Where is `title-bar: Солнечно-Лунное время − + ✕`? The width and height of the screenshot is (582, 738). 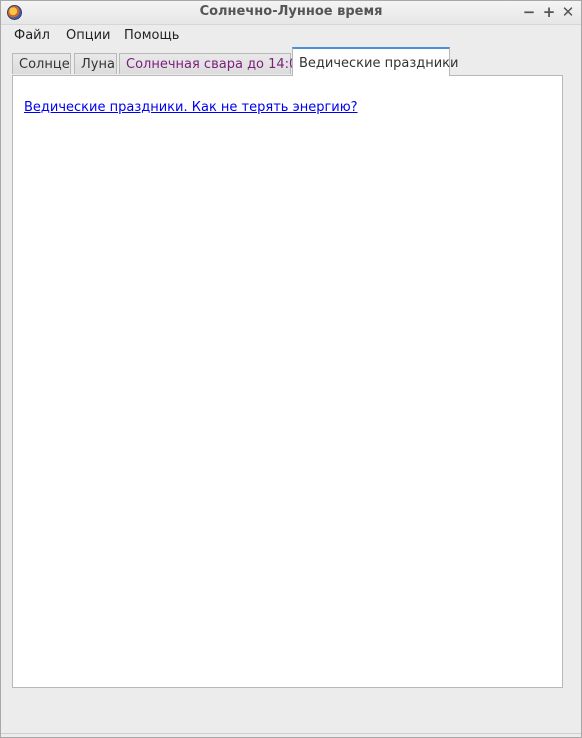
title-bar: Солнечно-Лунное время − + ✕ is located at coordinates (291, 13).